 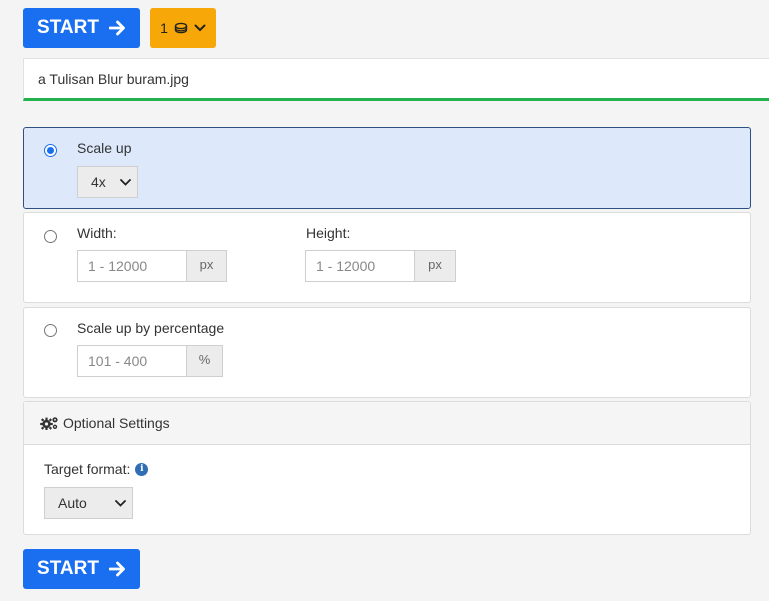 What do you see at coordinates (116, 423) in the screenshot?
I see `optional-settings-title: Optional Settings` at bounding box center [116, 423].